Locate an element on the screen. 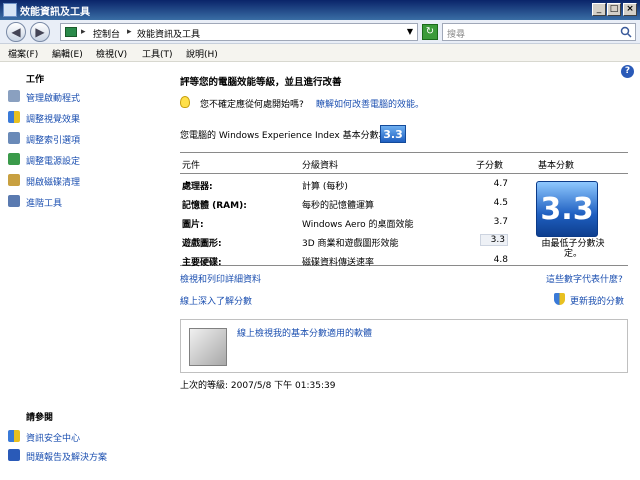 This screenshot has width=640, height=480. control-panel-icon is located at coordinates (71, 32).